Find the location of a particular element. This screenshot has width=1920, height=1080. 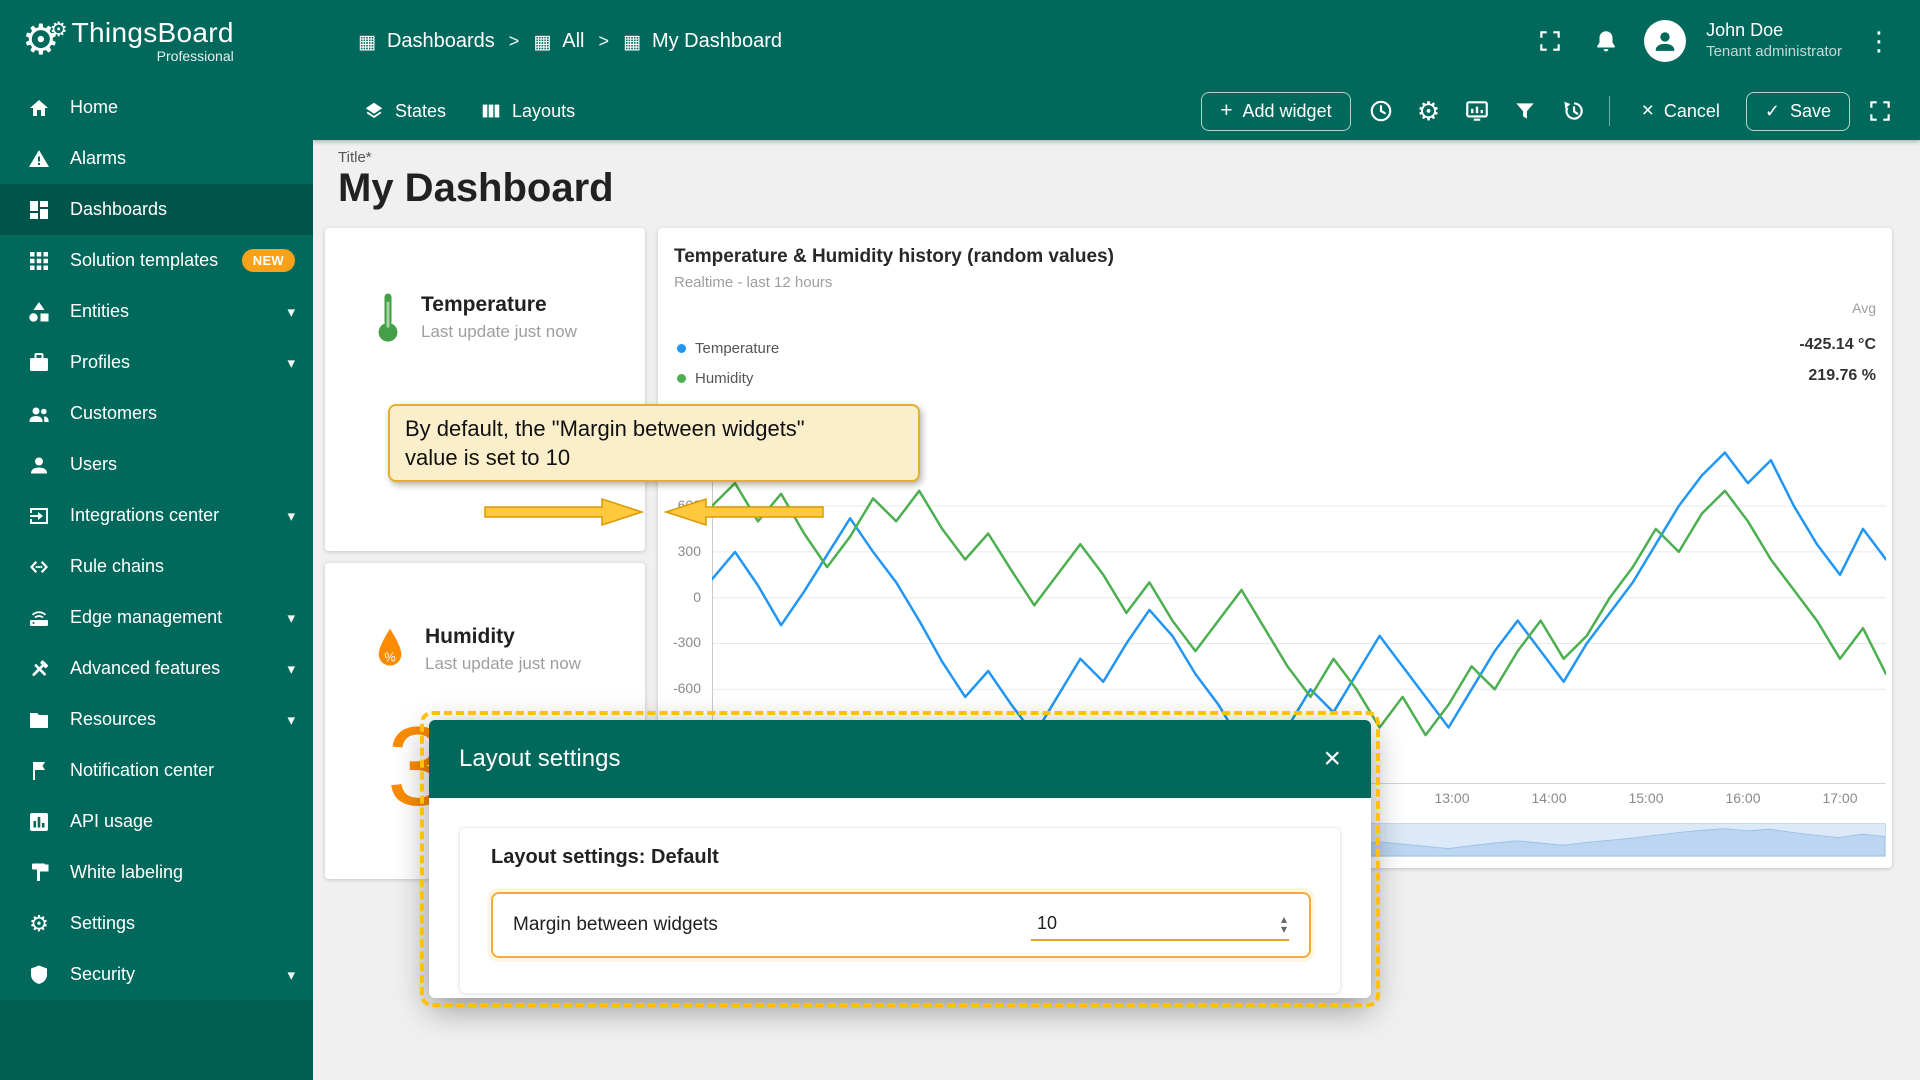

sidebar-item-dashboards: Dashboards is located at coordinates (156, 209).